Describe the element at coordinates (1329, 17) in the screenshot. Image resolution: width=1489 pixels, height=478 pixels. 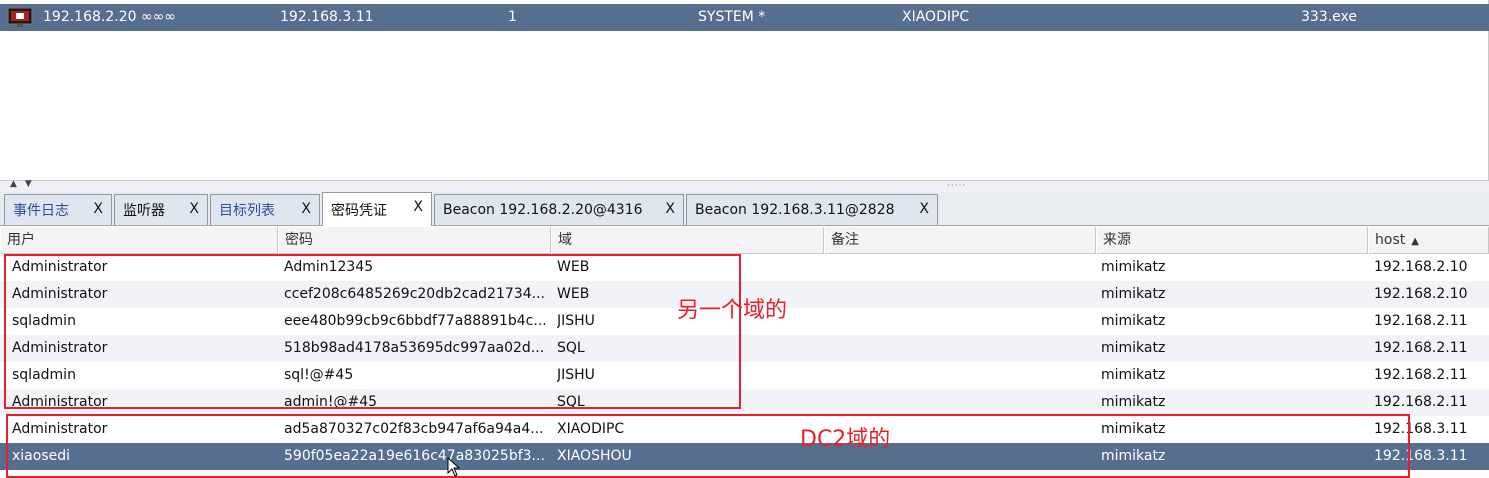
I see `session-process: 333.exe` at that location.